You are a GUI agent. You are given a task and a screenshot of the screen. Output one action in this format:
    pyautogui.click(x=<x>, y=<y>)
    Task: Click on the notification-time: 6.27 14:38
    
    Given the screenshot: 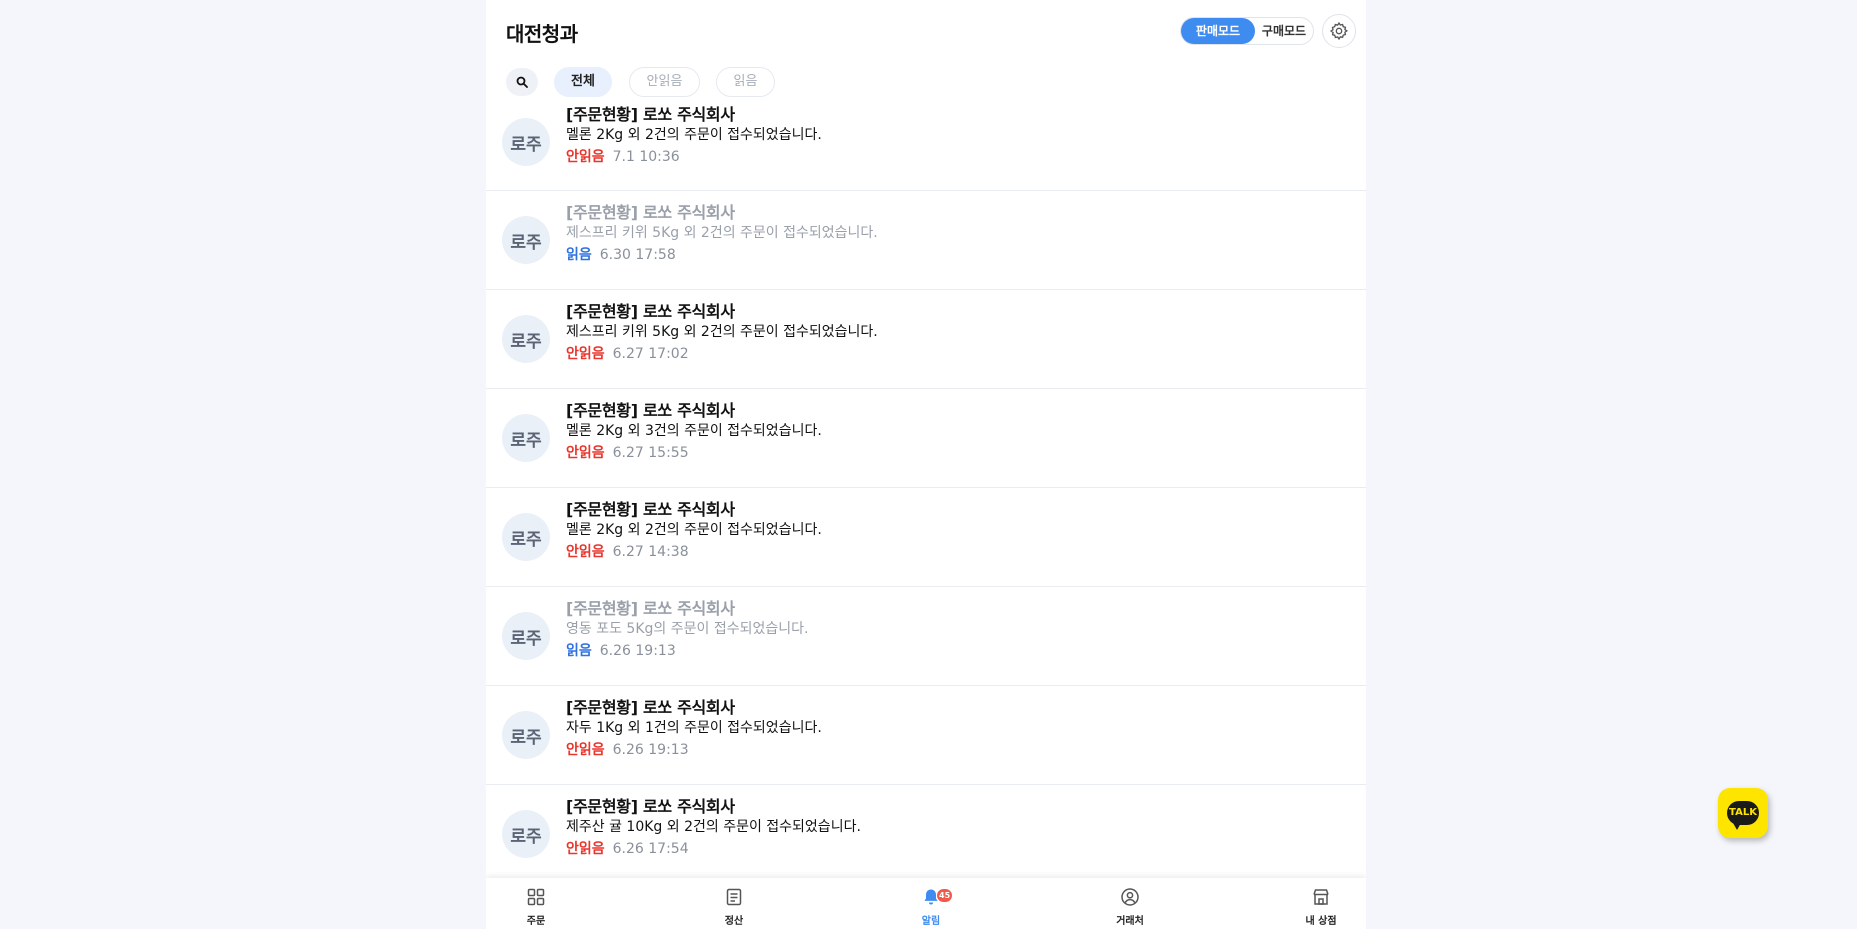 What is the action you would take?
    pyautogui.click(x=650, y=552)
    